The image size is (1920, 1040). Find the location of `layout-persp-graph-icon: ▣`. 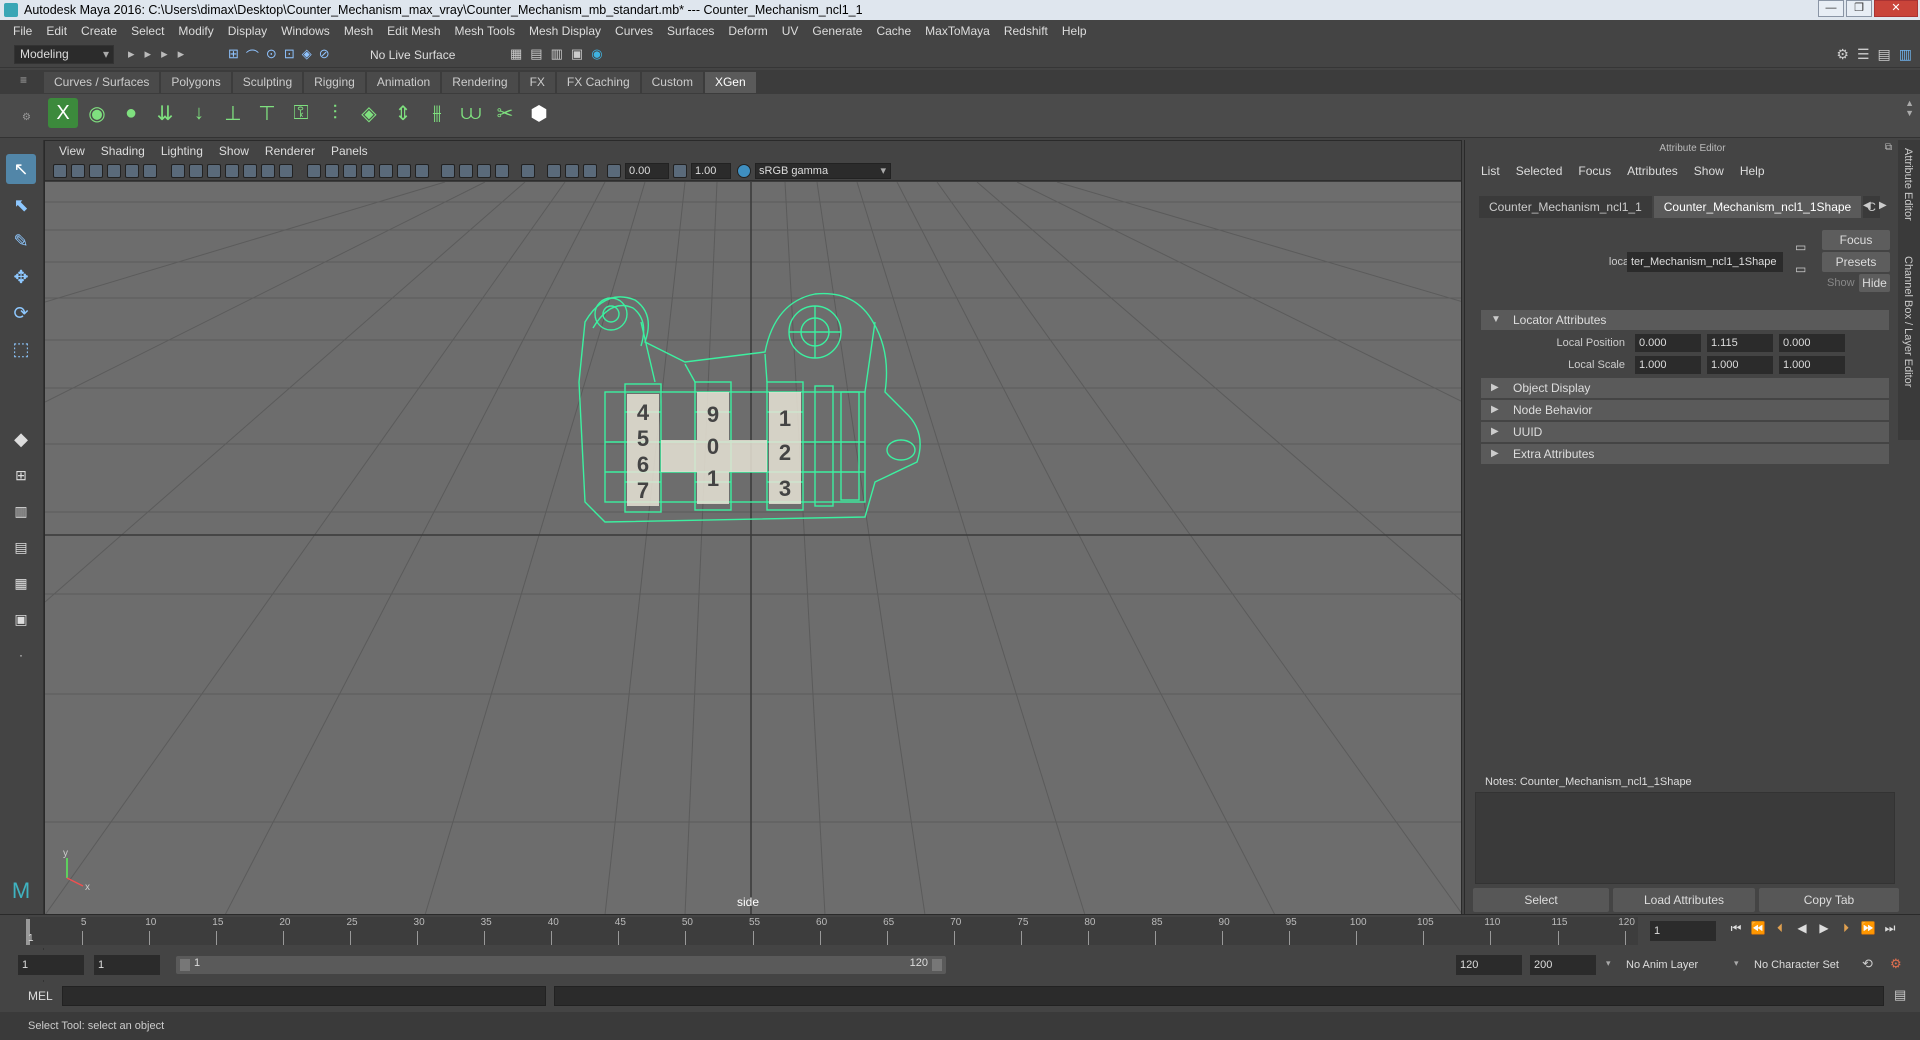

layout-persp-graph-icon: ▣ is located at coordinates (21, 619).